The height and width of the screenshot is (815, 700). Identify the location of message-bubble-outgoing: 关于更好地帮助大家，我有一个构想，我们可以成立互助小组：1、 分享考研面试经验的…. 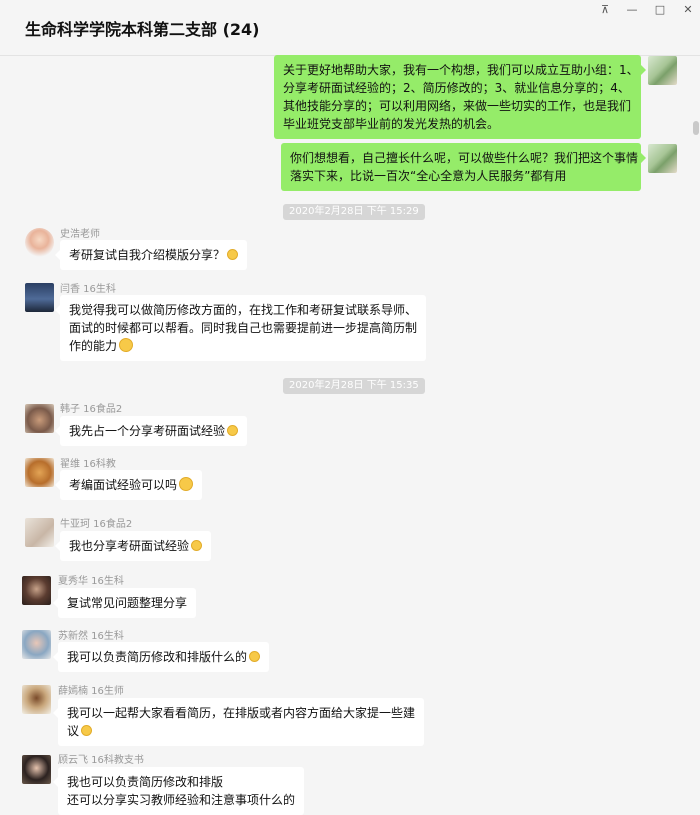
(460, 97).